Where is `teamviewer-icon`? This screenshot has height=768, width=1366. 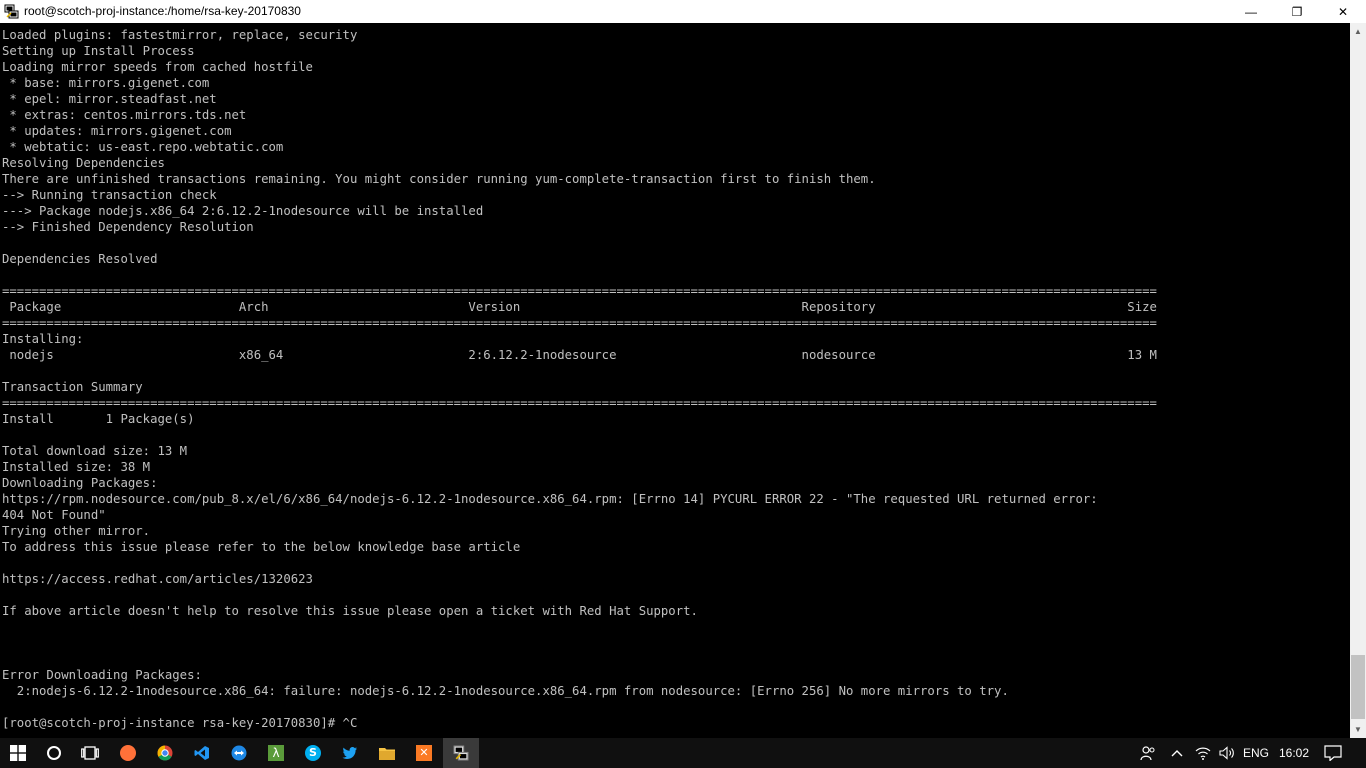 teamviewer-icon is located at coordinates (239, 753).